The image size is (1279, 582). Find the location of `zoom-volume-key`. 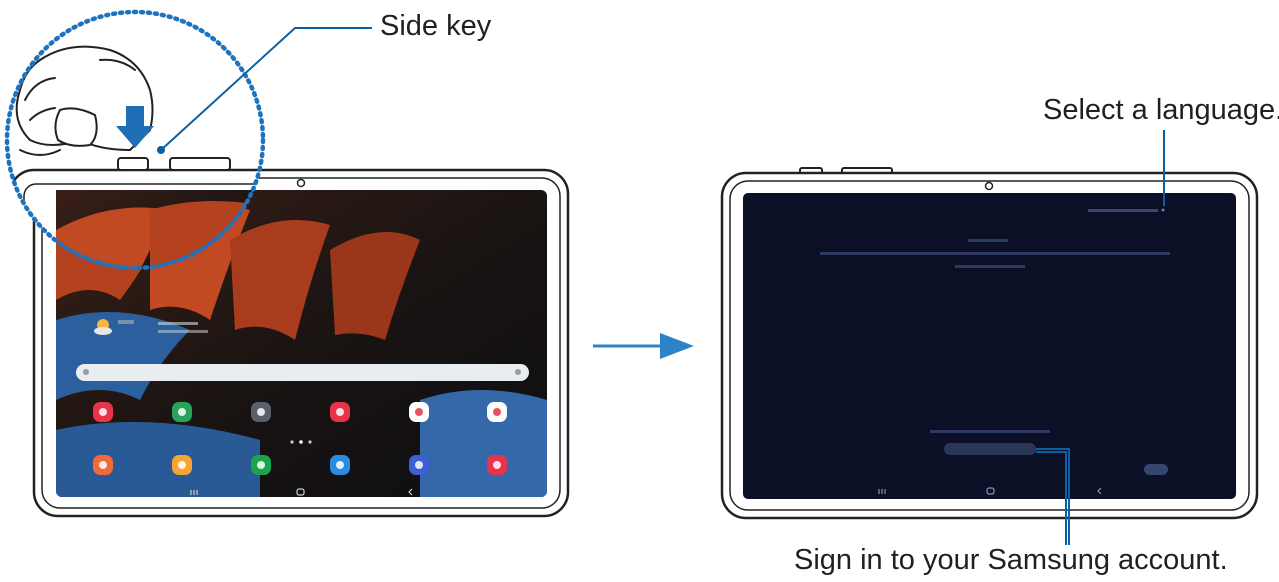

zoom-volume-key is located at coordinates (200, 164).